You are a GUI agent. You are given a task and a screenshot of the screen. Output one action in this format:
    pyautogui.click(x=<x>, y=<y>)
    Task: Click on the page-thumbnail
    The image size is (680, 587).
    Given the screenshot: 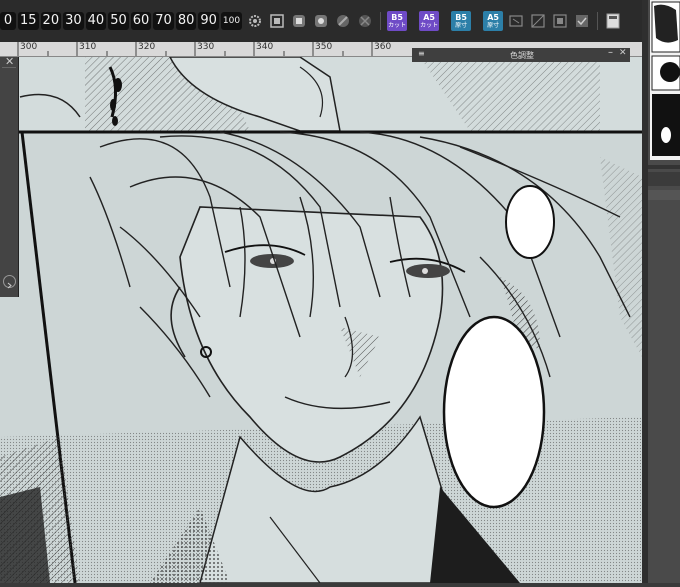 What is the action you would take?
    pyautogui.click(x=661, y=291)
    